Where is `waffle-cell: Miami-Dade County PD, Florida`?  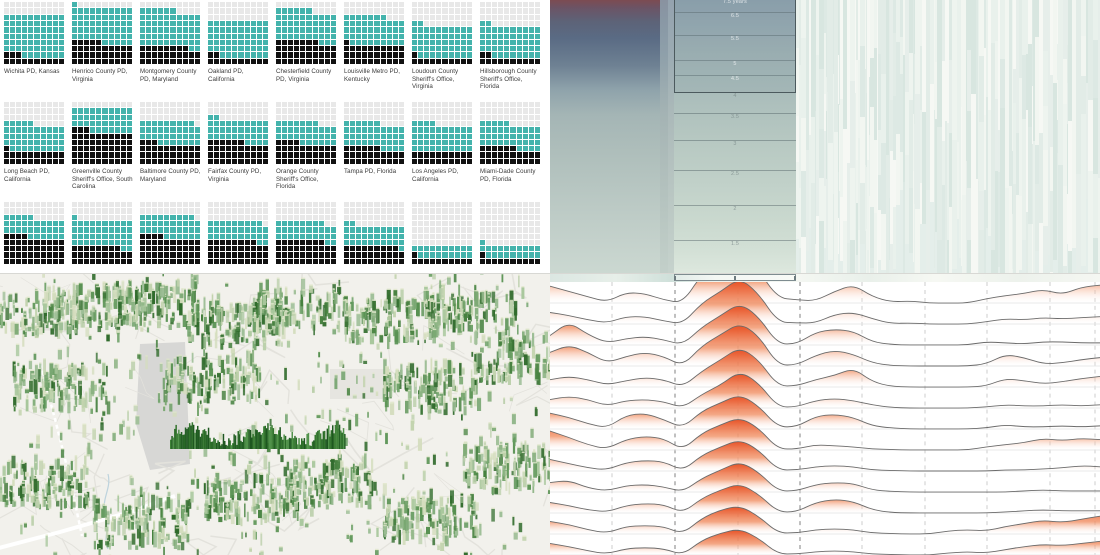 waffle-cell: Miami-Dade County PD, Florida is located at coordinates (514, 152).